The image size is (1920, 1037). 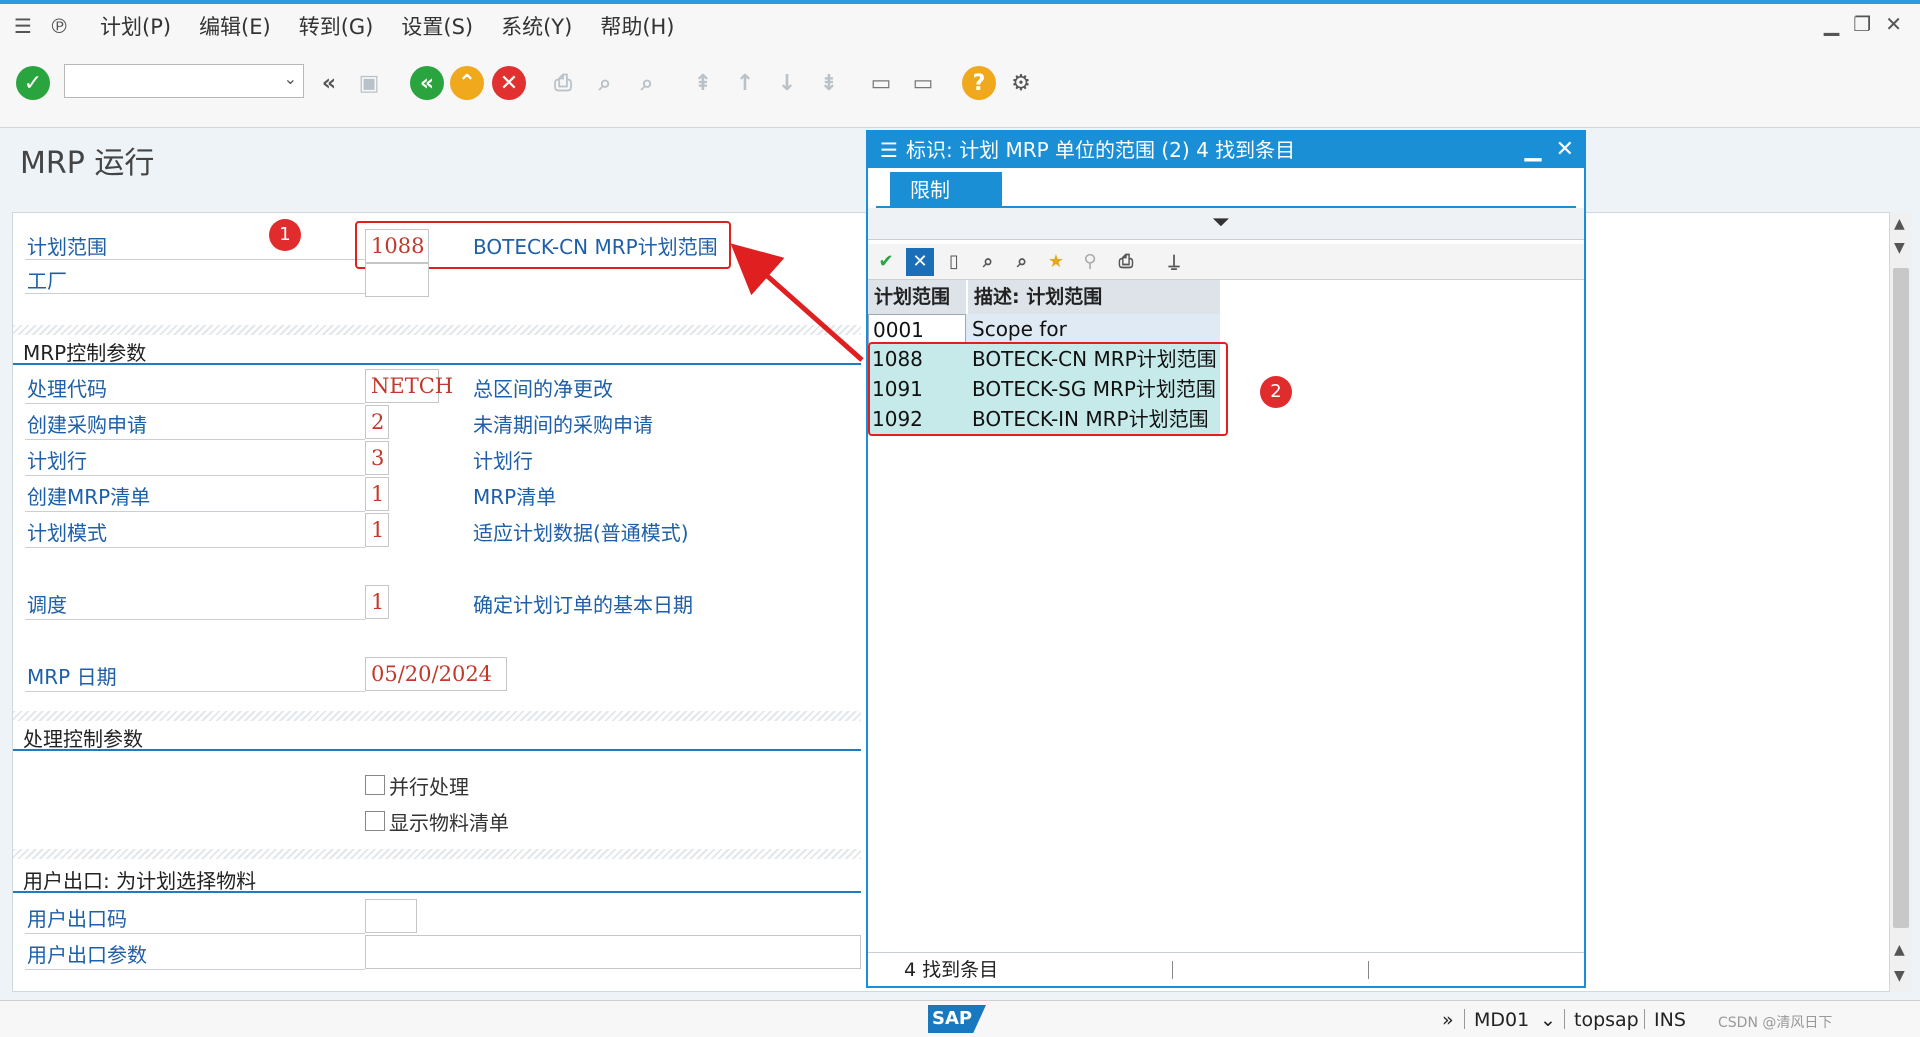 I want to click on status-expand-icon: », so click(x=1448, y=1020).